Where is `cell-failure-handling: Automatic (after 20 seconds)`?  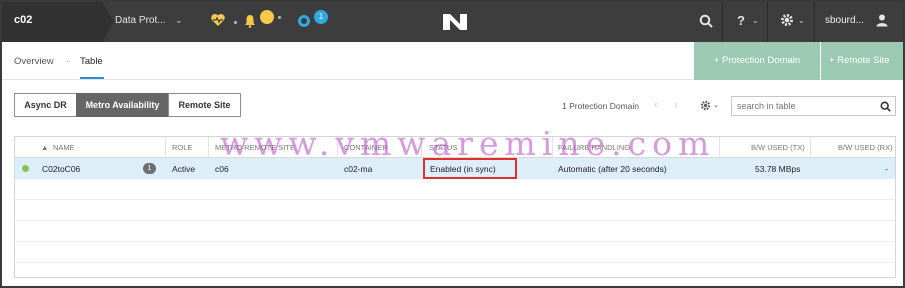
cell-failure-handling: Automatic (after 20 seconds) is located at coordinates (612, 169).